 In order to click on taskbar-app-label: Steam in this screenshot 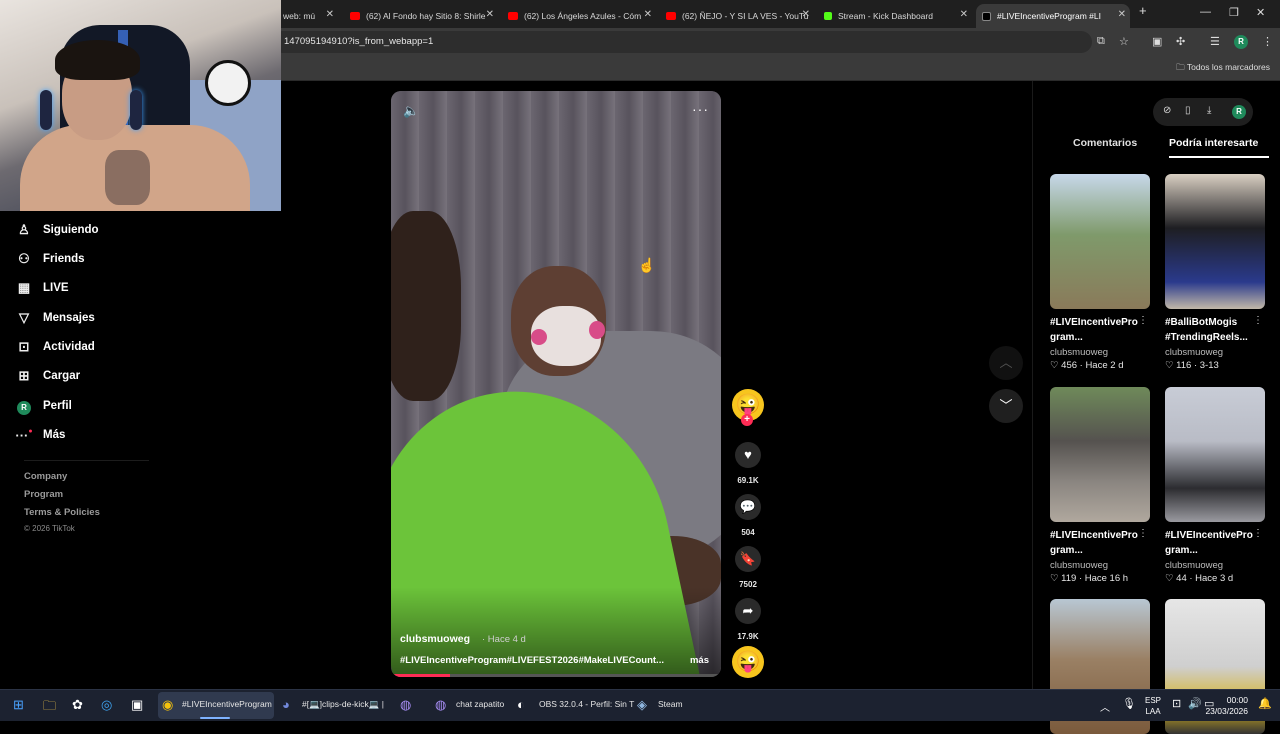, I will do `click(670, 704)`.